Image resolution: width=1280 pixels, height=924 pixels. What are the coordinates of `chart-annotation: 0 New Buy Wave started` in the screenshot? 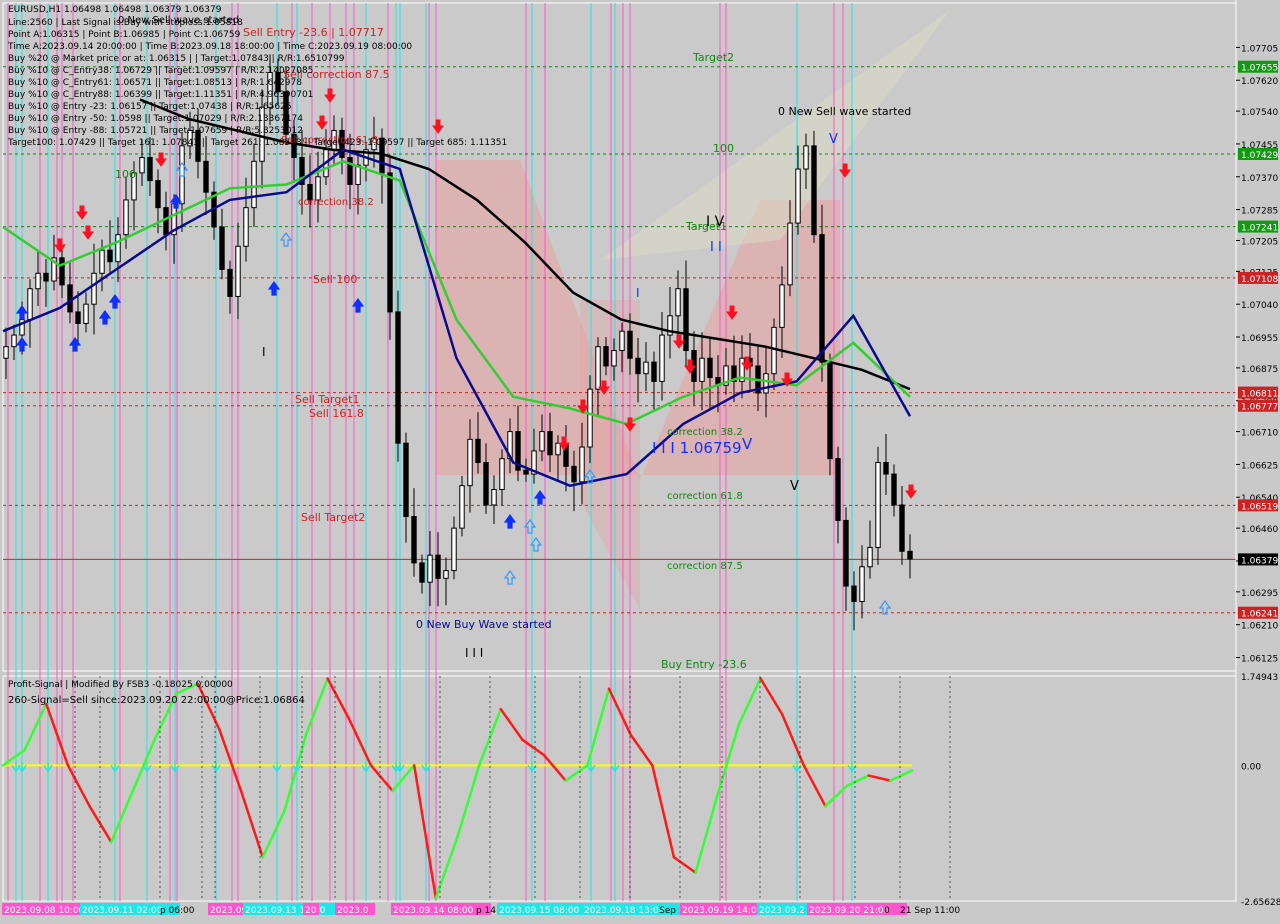 It's located at (484, 624).